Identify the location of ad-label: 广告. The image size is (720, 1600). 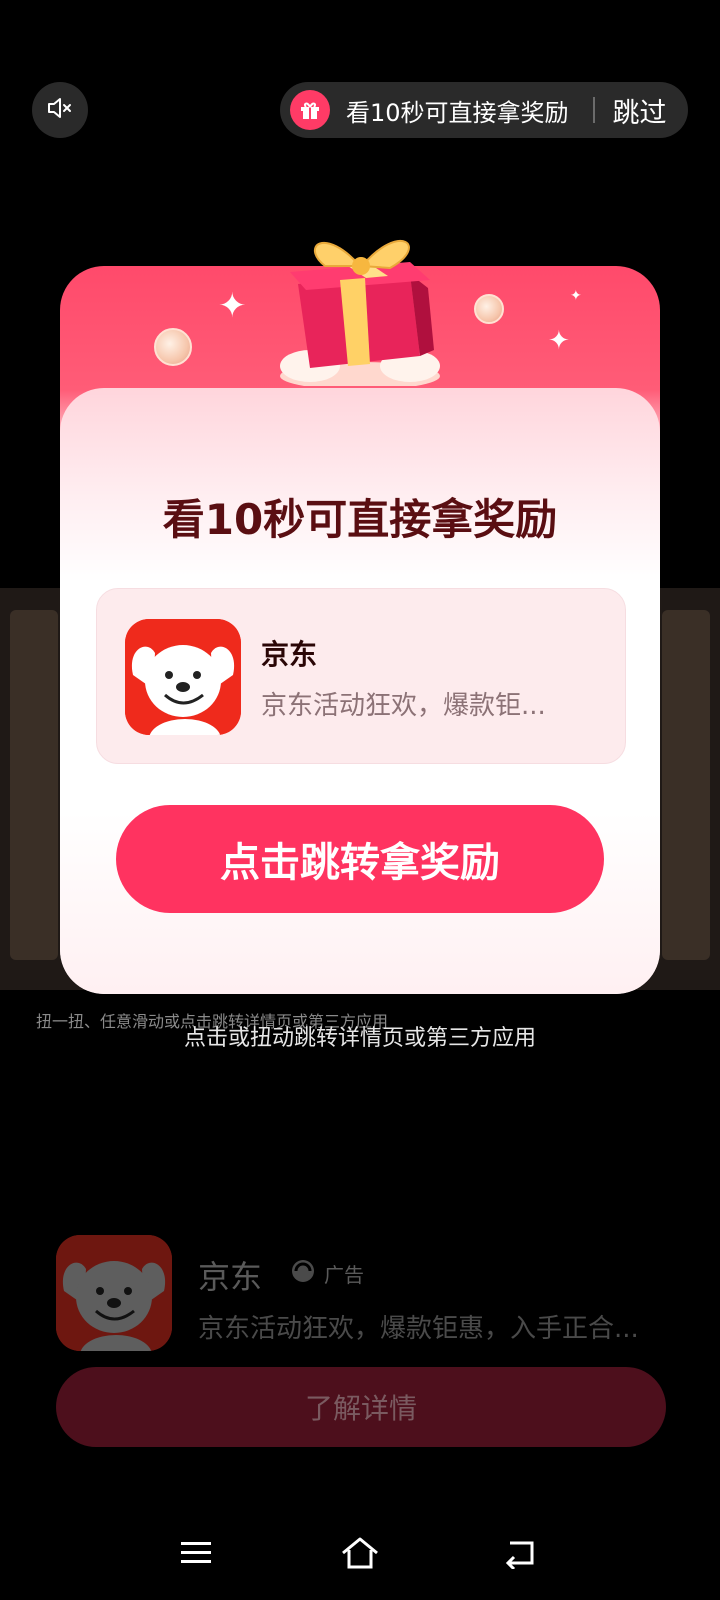
(344, 1274).